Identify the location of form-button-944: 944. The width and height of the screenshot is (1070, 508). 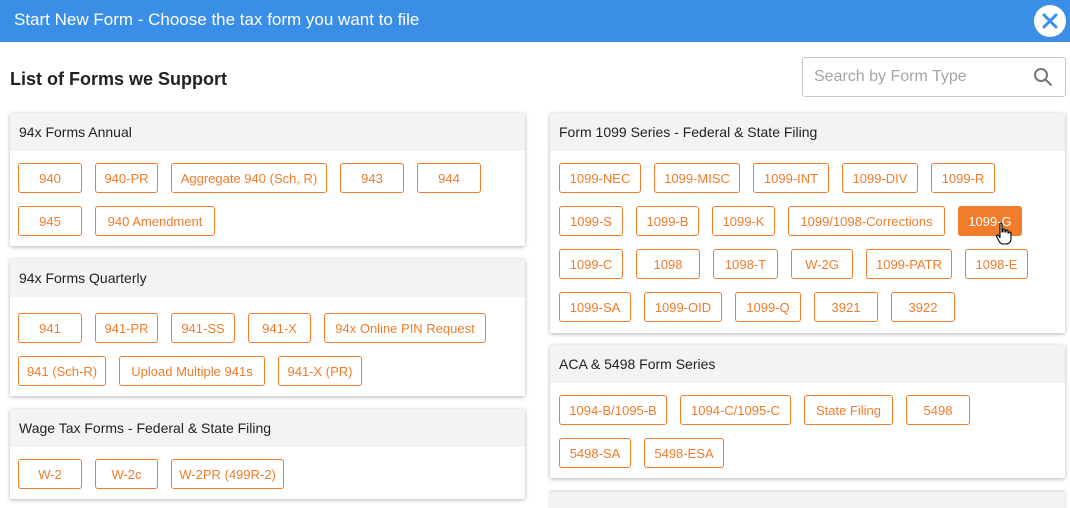
(449, 178).